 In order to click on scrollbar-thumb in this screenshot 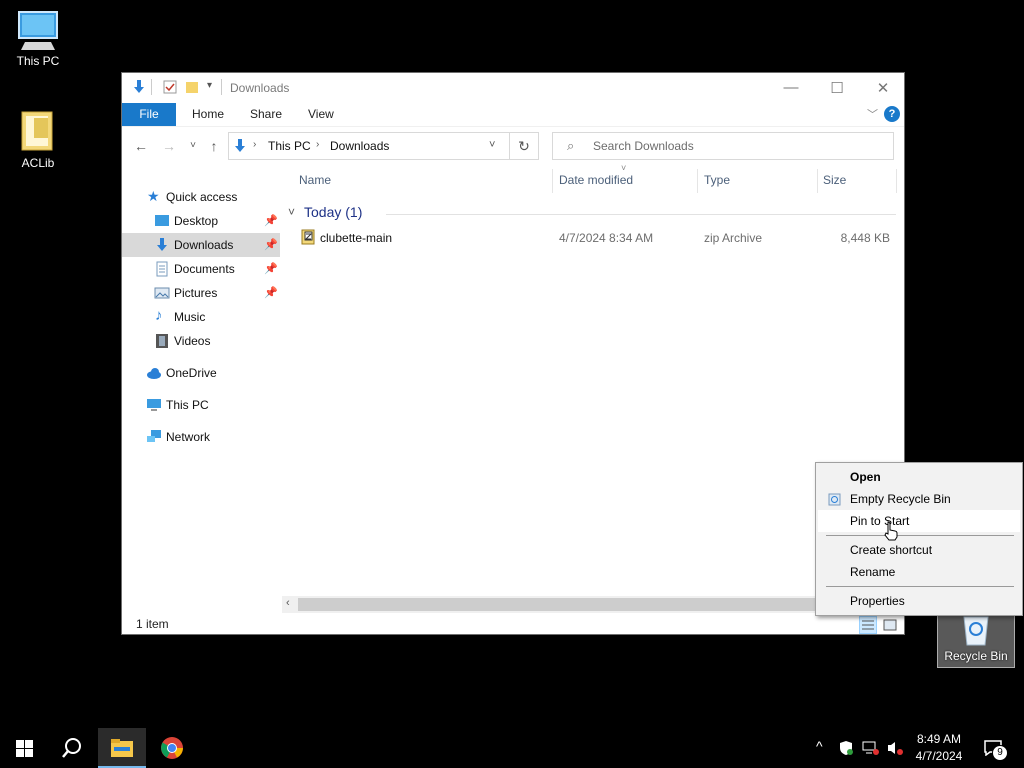, I will do `click(557, 604)`.